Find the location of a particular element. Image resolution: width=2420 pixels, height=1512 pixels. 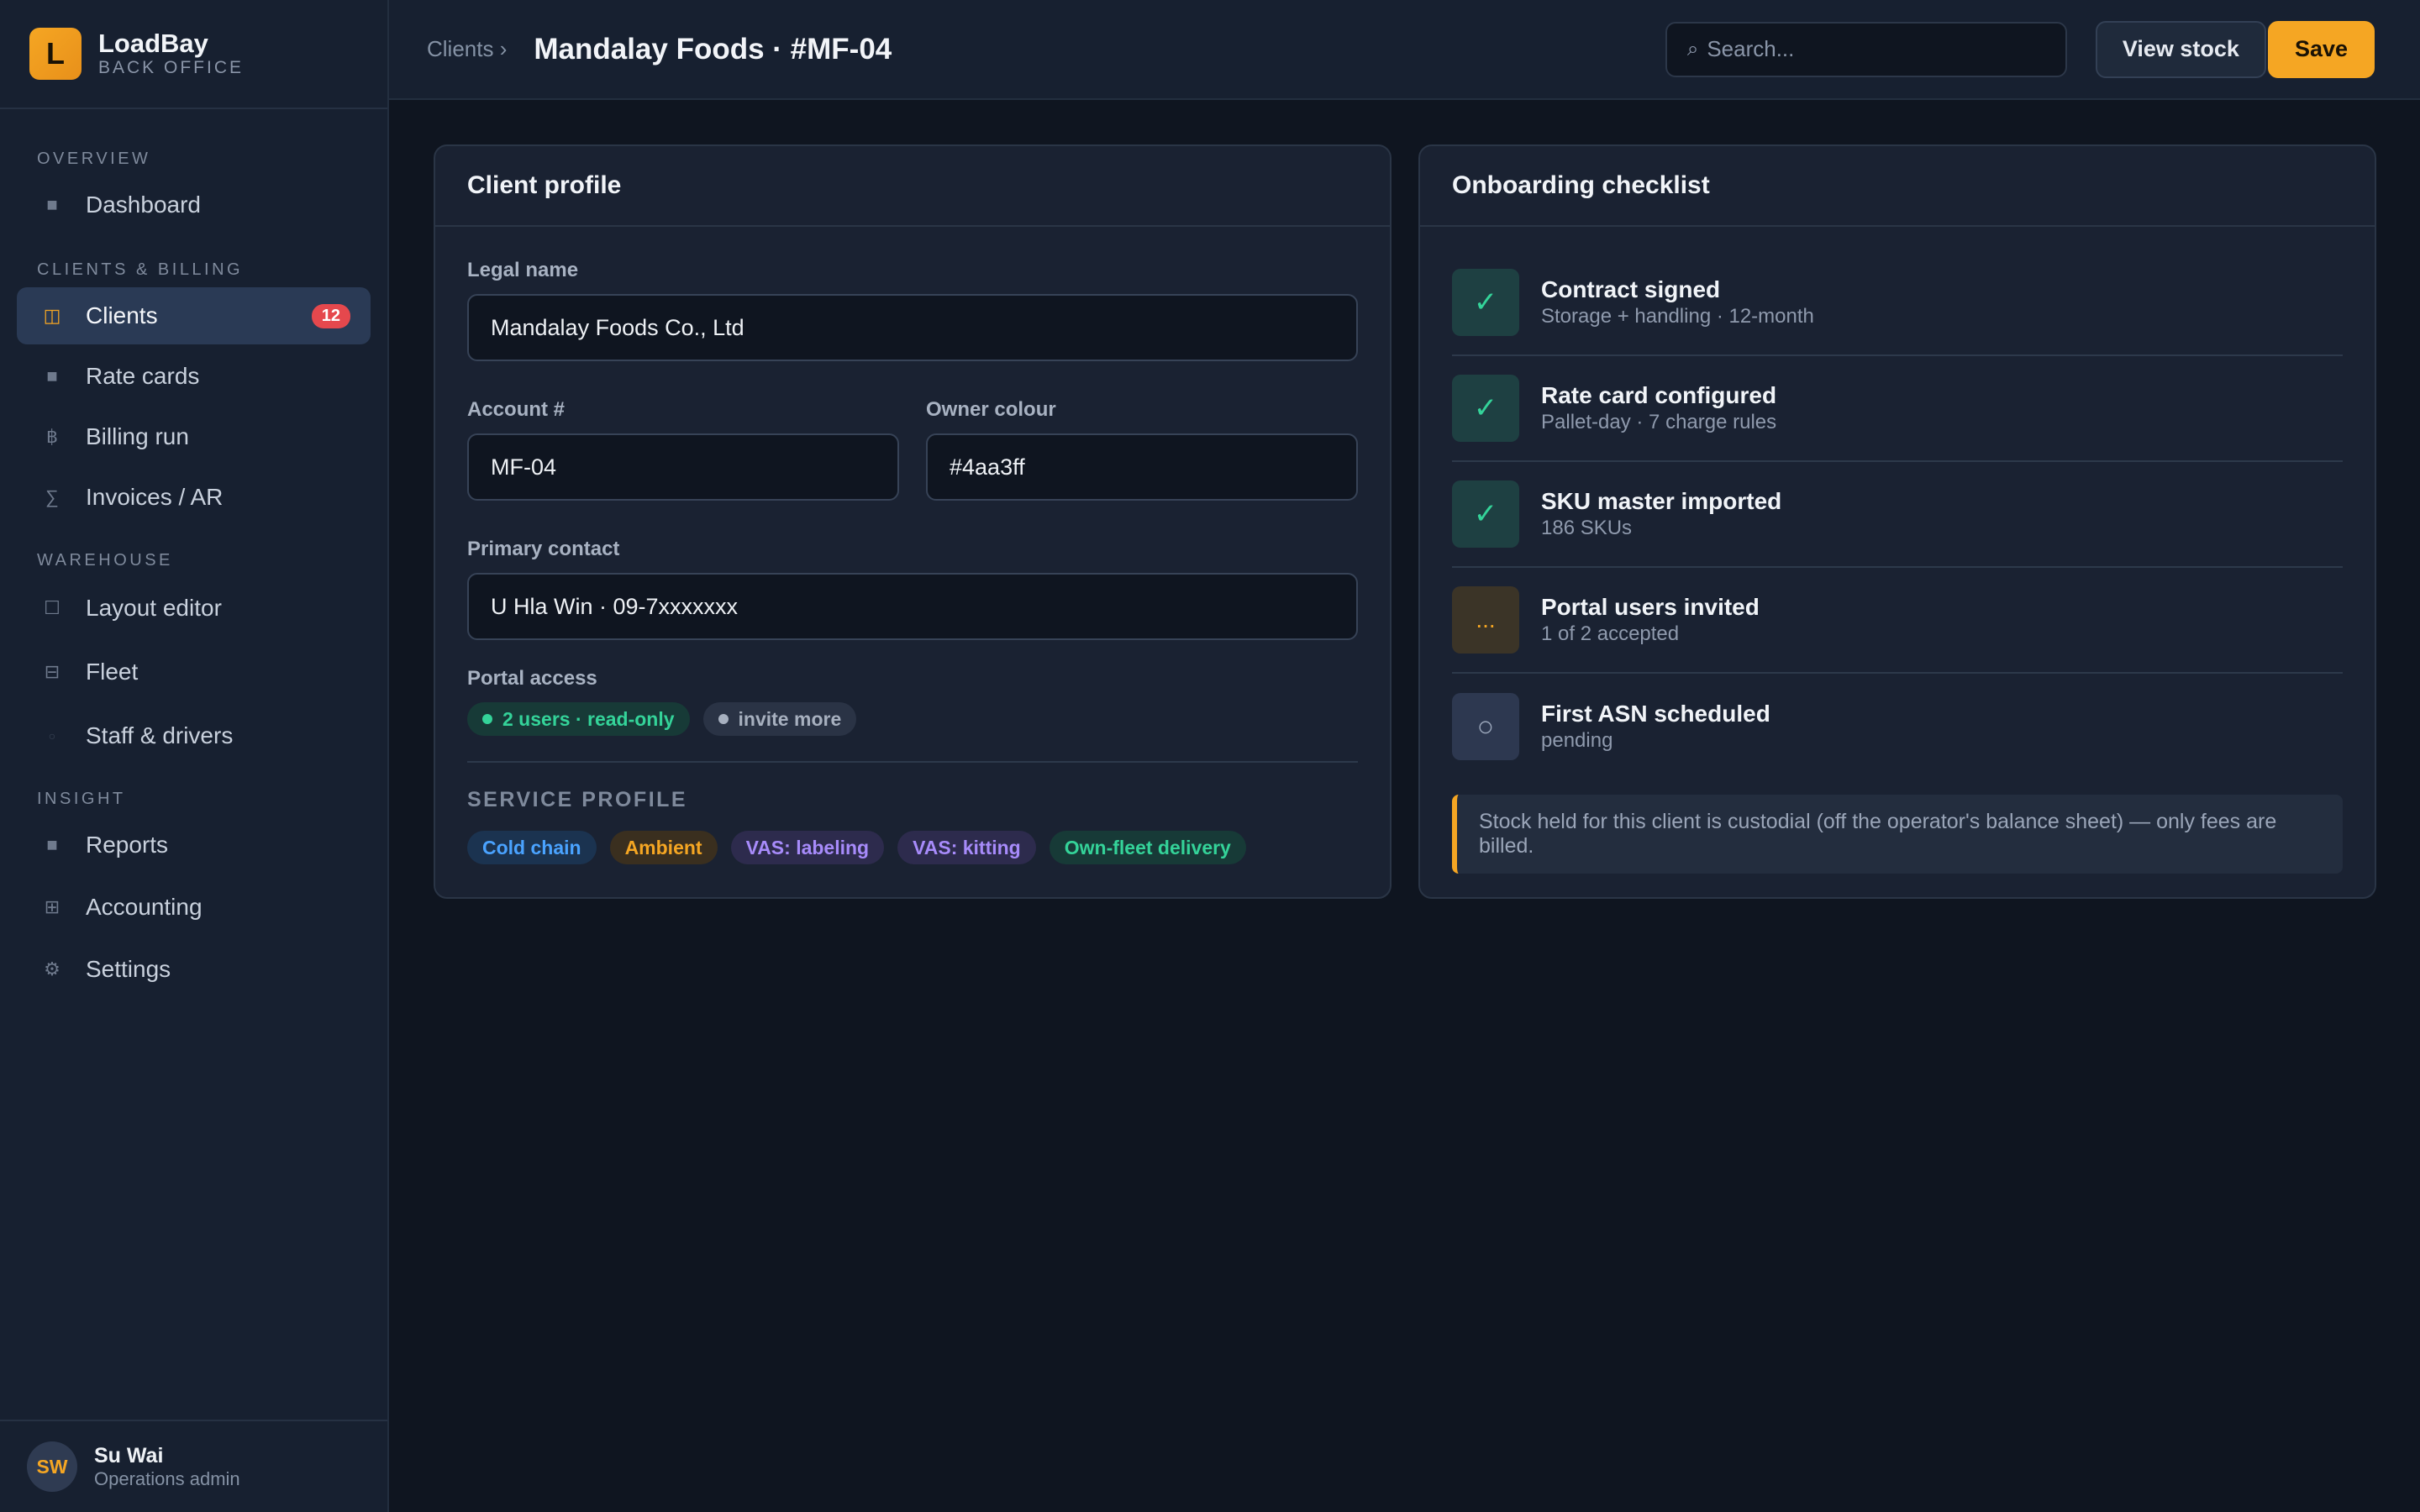

checklist-item-first-asn: ○ First ASN scheduled pending is located at coordinates (1898, 727).